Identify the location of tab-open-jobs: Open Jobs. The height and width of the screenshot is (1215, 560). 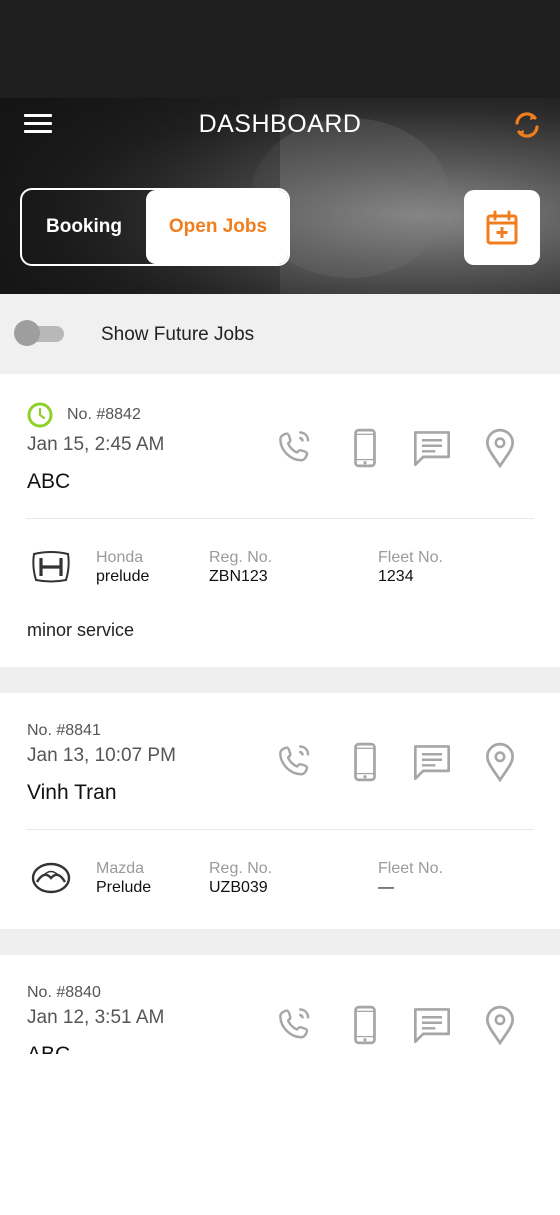
(217, 227).